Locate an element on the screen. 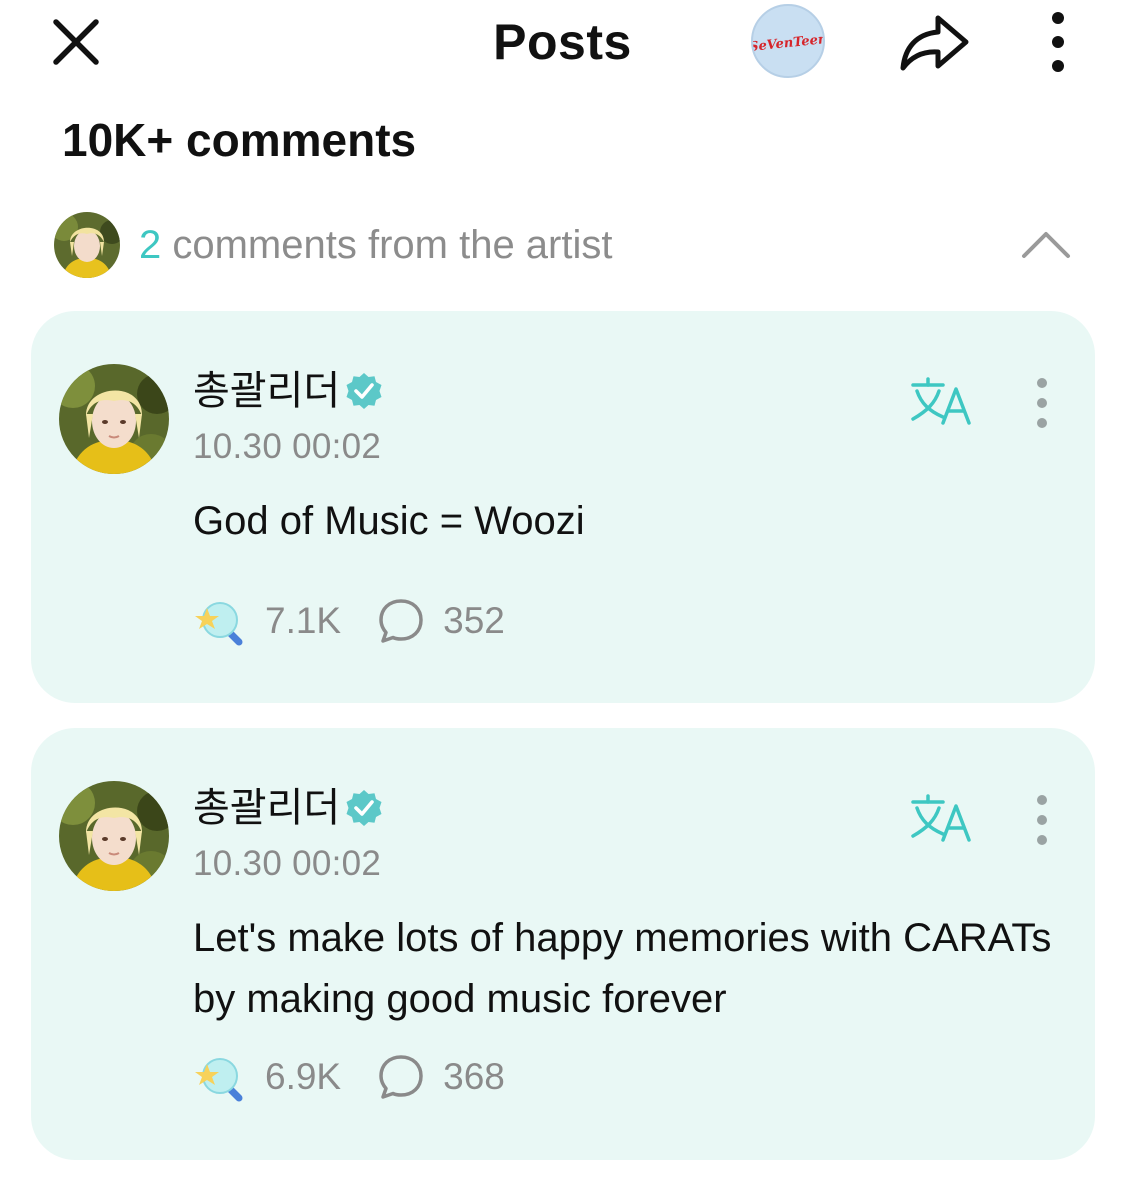 Image resolution: width=1125 pixels, height=1186 pixels. reply-count: 368 is located at coordinates (474, 1076).